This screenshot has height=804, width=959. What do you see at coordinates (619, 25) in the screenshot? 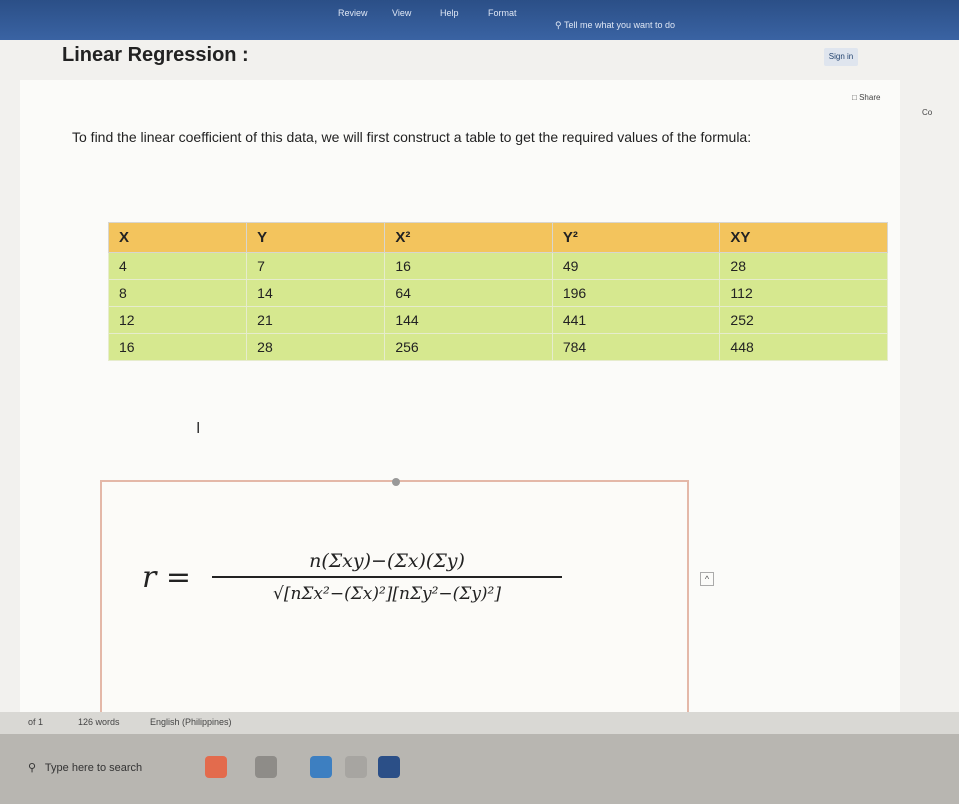
I see `tell-me-text: Tell me what you want to do` at bounding box center [619, 25].